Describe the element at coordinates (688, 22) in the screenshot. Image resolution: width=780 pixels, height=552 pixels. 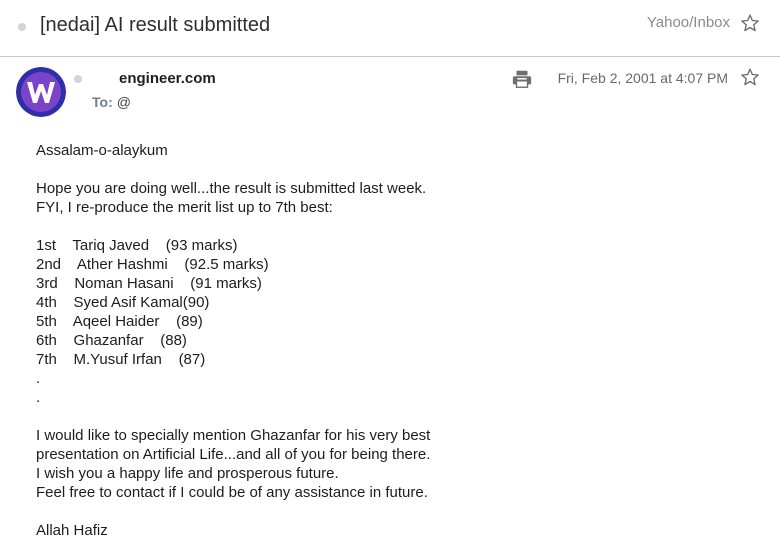
I see `folder-breadcrumb: Yahoo/Inbox` at that location.